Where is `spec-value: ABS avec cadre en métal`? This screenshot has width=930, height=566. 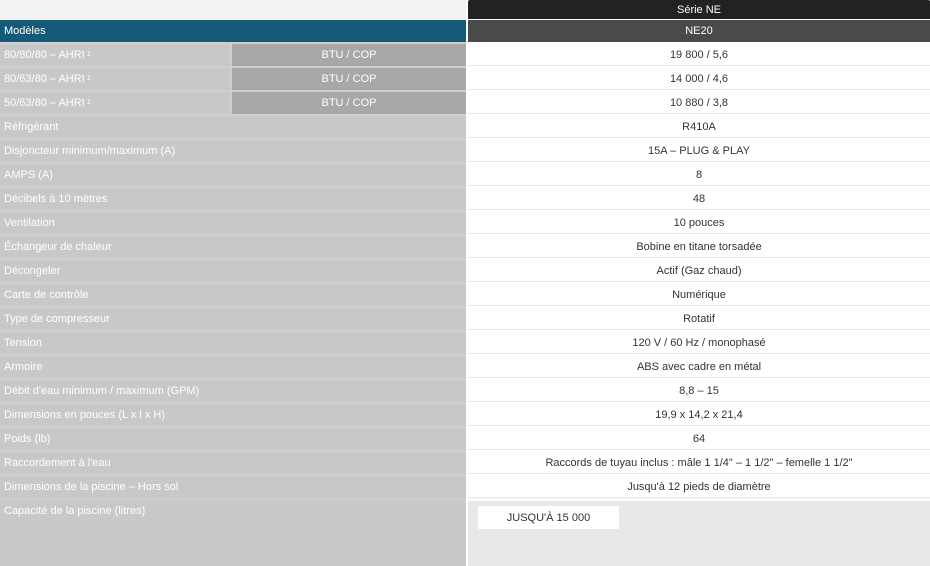
spec-value: ABS avec cadre en métal is located at coordinates (699, 366).